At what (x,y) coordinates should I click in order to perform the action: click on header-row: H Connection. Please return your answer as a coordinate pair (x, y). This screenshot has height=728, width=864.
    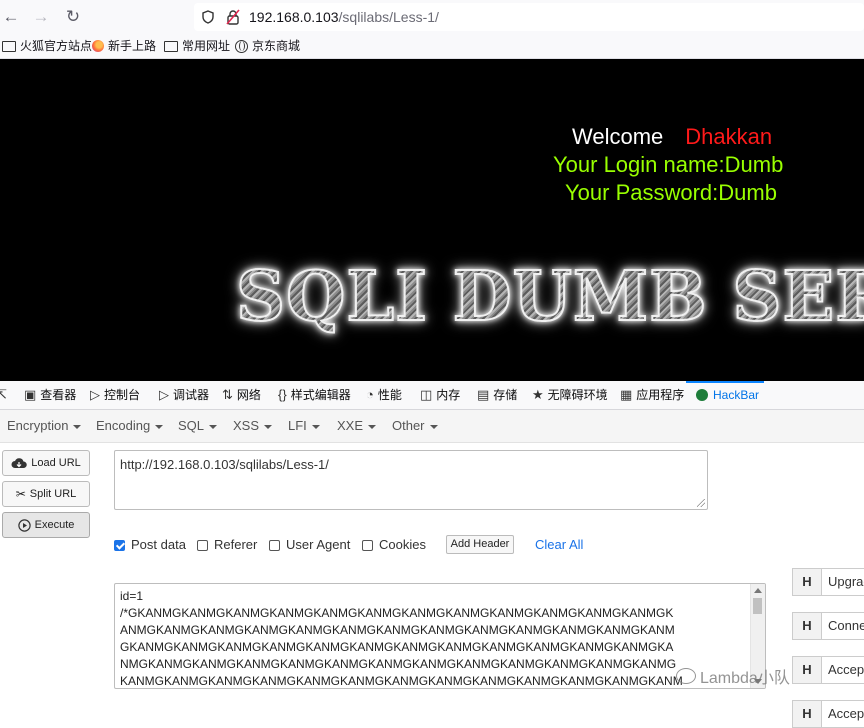
    Looking at the image, I should click on (828, 626).